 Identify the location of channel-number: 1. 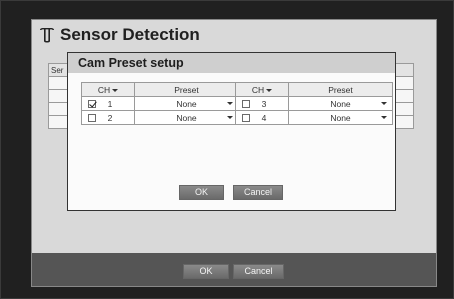
(110, 103).